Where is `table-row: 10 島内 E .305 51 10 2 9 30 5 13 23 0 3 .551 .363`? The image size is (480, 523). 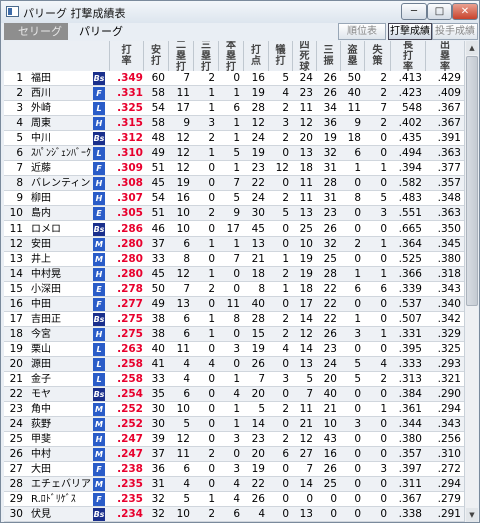 table-row: 10 島内 E .305 51 10 2 9 30 5 13 23 0 3 .551 .363 is located at coordinates (234, 214).